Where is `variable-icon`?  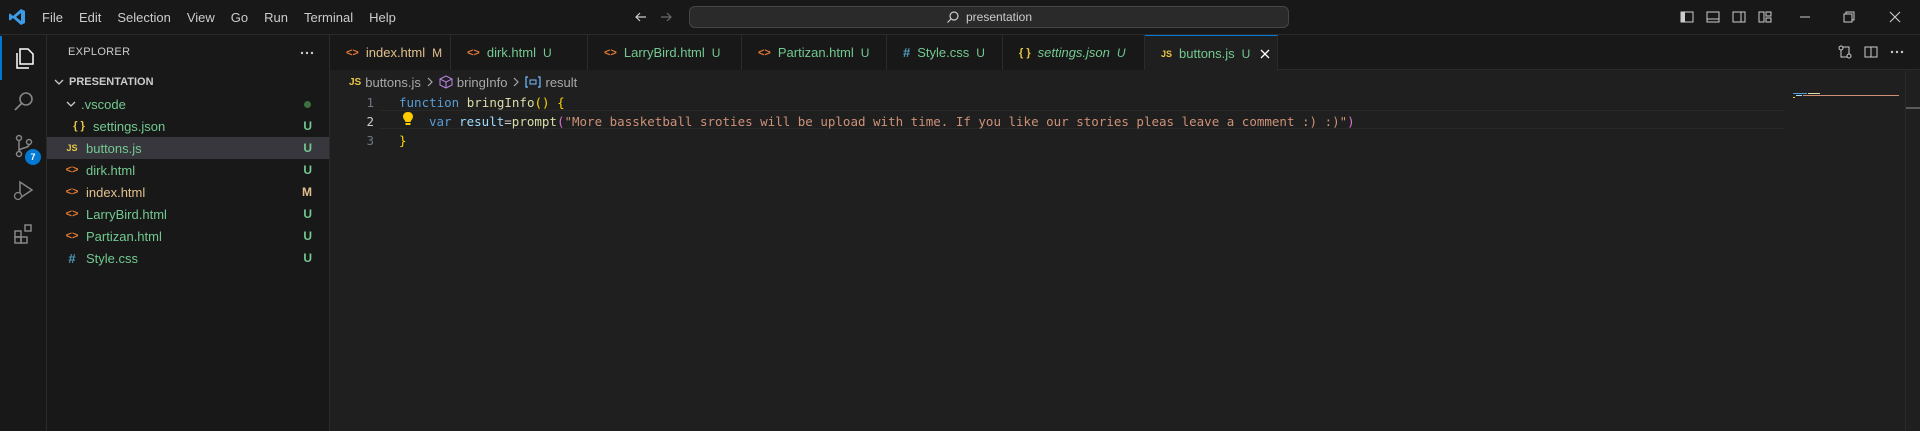
variable-icon is located at coordinates (533, 82).